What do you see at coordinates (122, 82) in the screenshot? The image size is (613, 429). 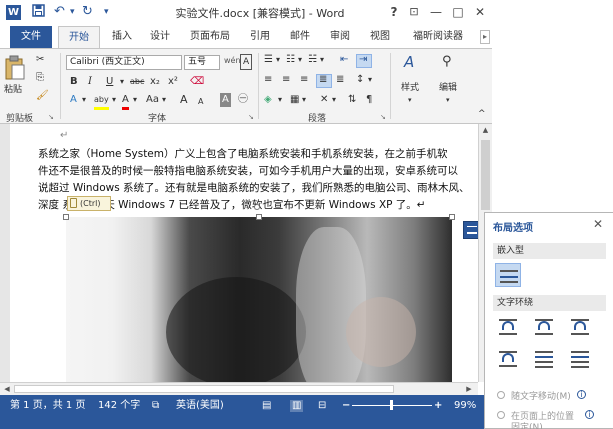 I see `underline-dropdown-icon: ▾` at bounding box center [122, 82].